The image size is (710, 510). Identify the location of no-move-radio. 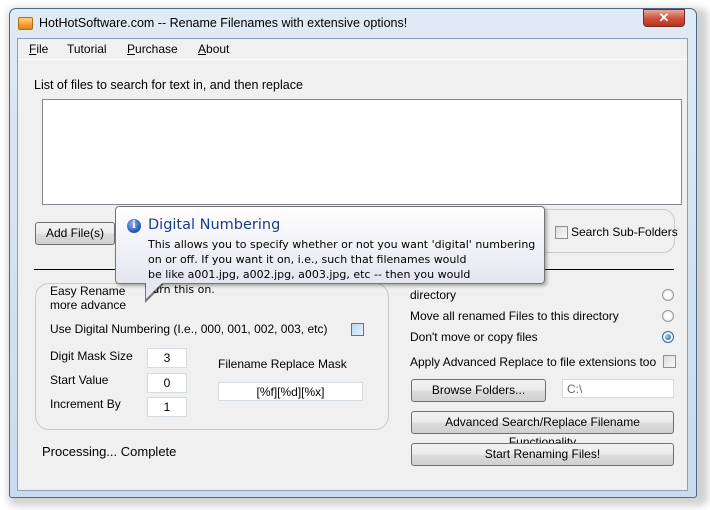
(668, 337).